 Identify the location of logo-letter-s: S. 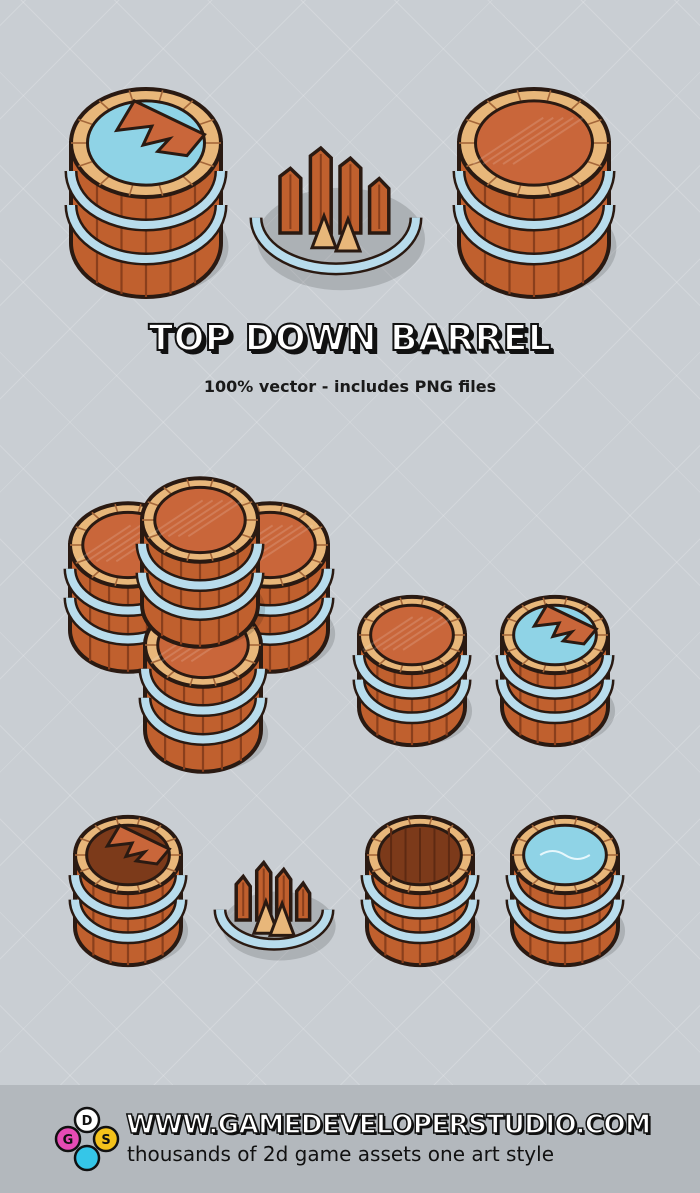
(105, 1140).